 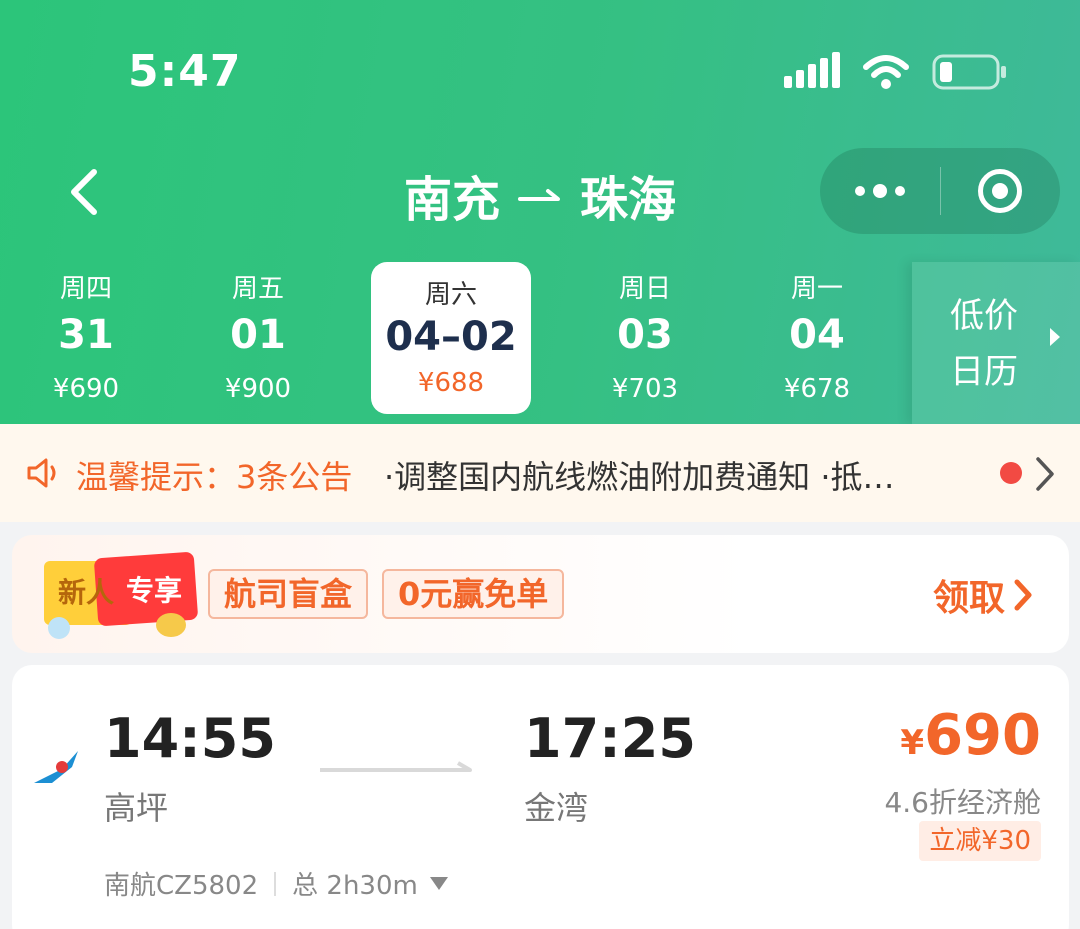 I want to click on date-price: ¥688, so click(x=451, y=383).